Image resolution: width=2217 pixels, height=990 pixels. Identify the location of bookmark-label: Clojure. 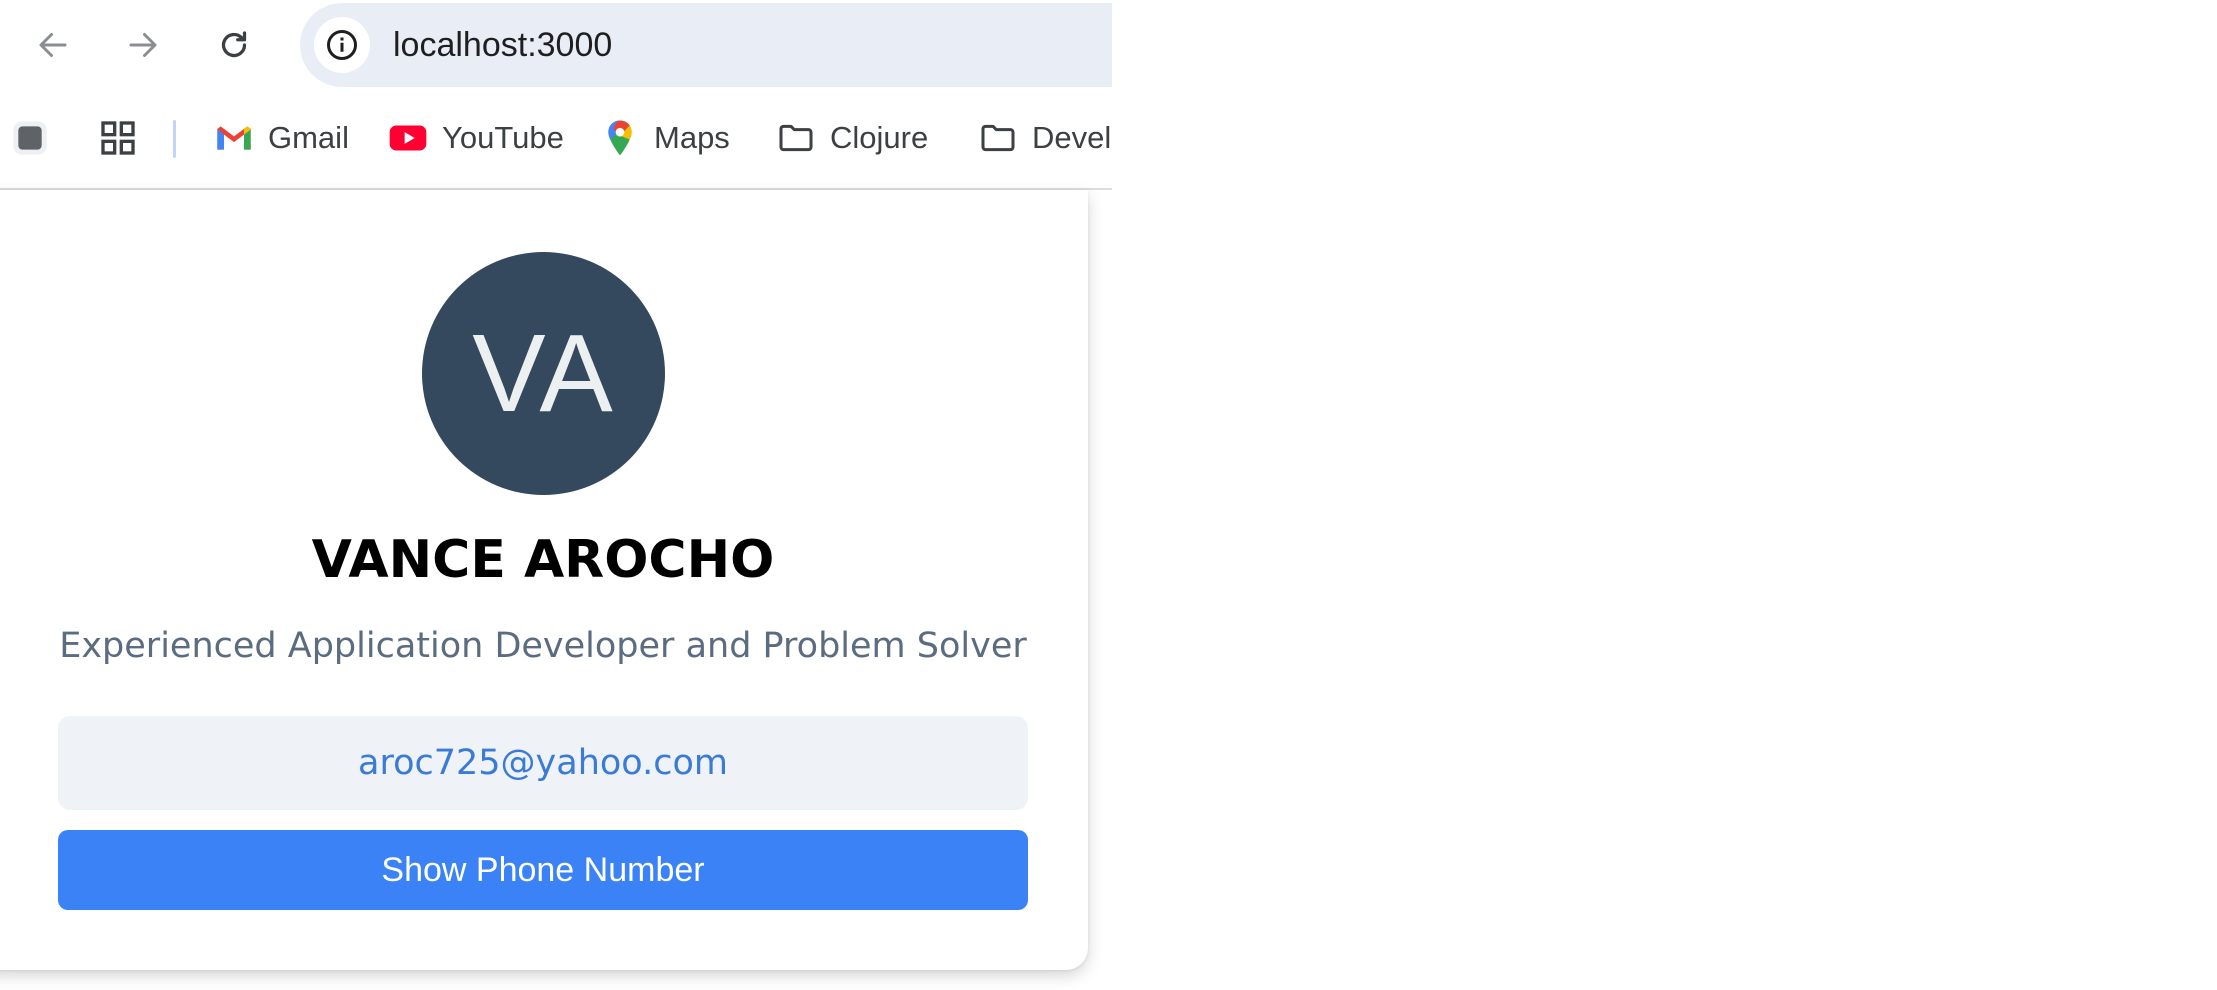
(879, 137).